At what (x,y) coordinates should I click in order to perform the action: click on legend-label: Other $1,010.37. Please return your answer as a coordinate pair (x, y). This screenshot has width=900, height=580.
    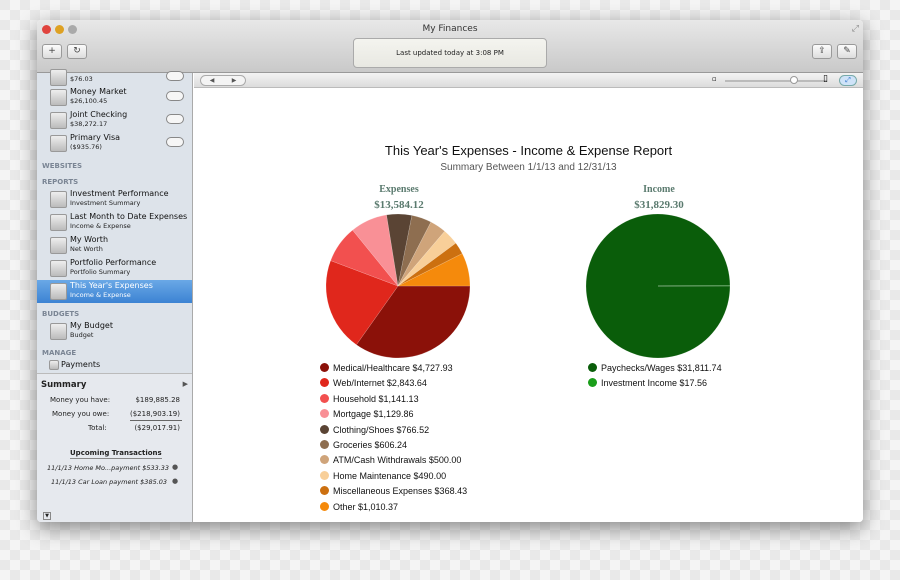
    Looking at the image, I should click on (366, 506).